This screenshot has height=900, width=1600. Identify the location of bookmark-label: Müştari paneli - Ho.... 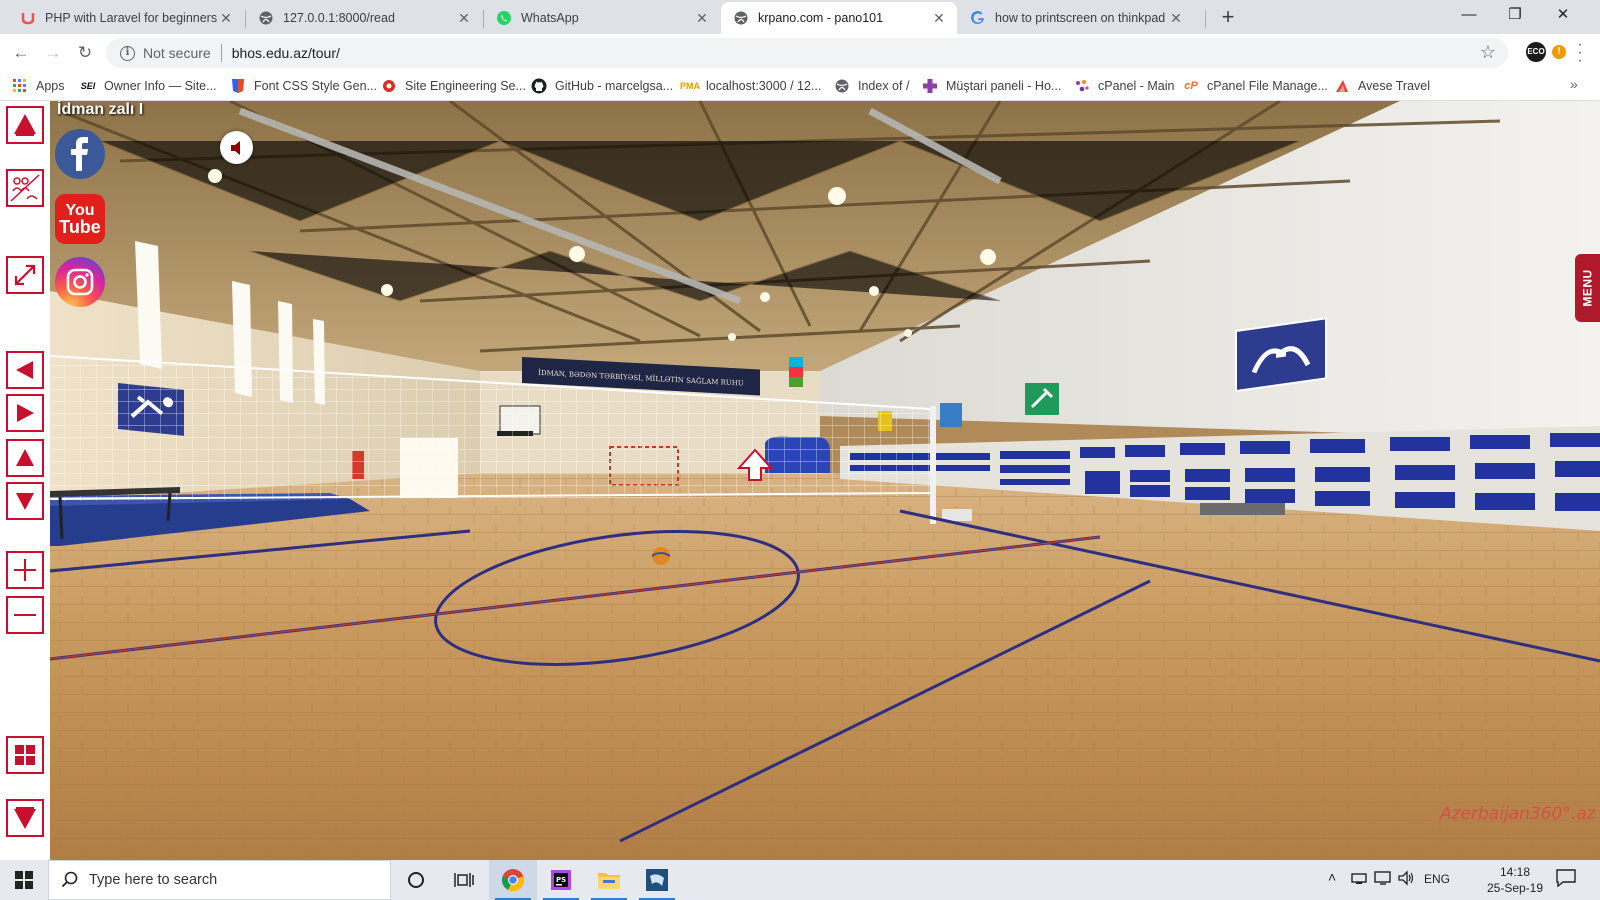
(1004, 86).